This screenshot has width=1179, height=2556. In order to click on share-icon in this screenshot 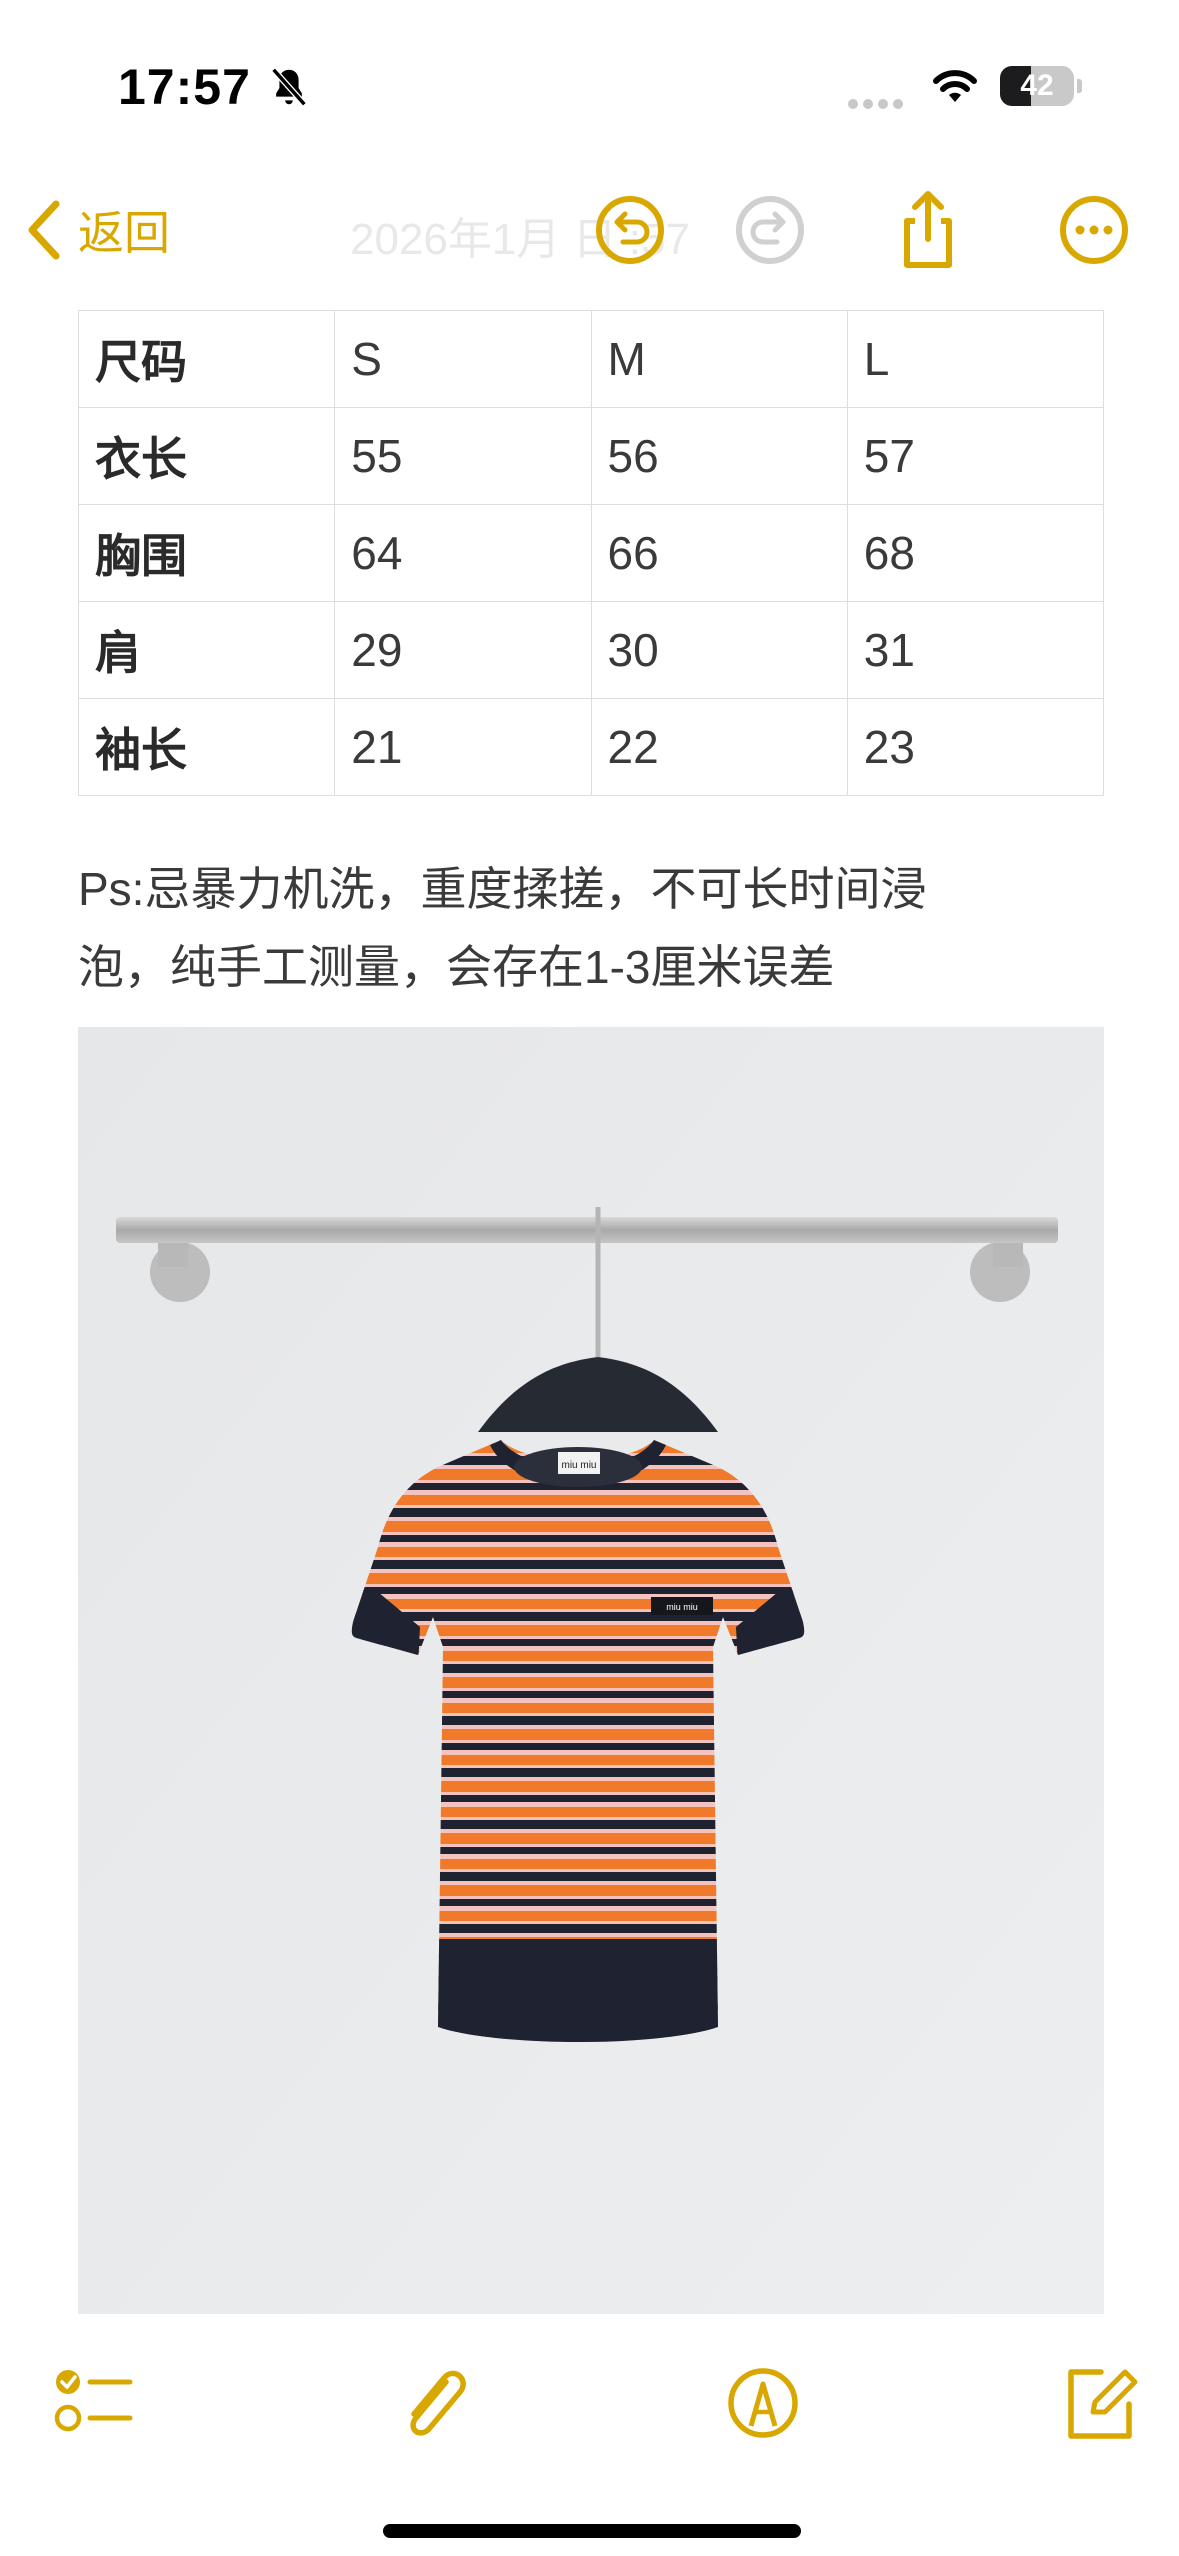, I will do `click(928, 230)`.